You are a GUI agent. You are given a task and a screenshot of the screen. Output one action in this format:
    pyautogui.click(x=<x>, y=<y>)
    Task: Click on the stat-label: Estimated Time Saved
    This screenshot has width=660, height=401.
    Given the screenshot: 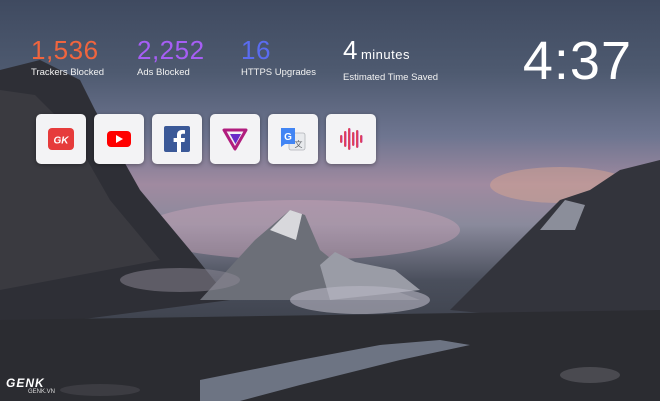 What is the action you would take?
    pyautogui.click(x=391, y=77)
    